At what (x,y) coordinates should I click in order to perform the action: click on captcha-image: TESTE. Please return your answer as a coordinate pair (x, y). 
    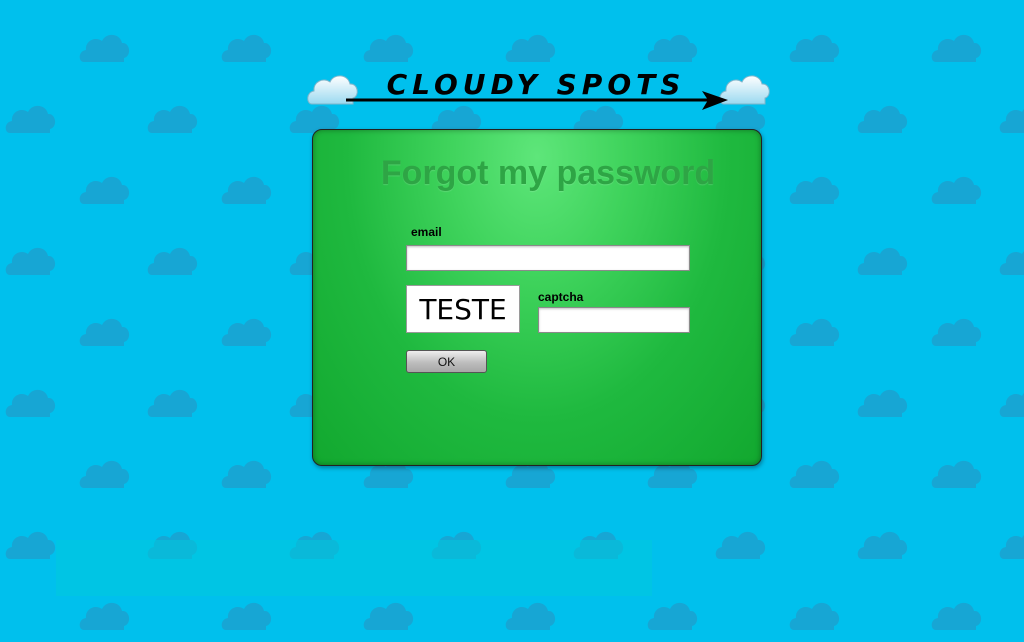
    Looking at the image, I should click on (463, 309).